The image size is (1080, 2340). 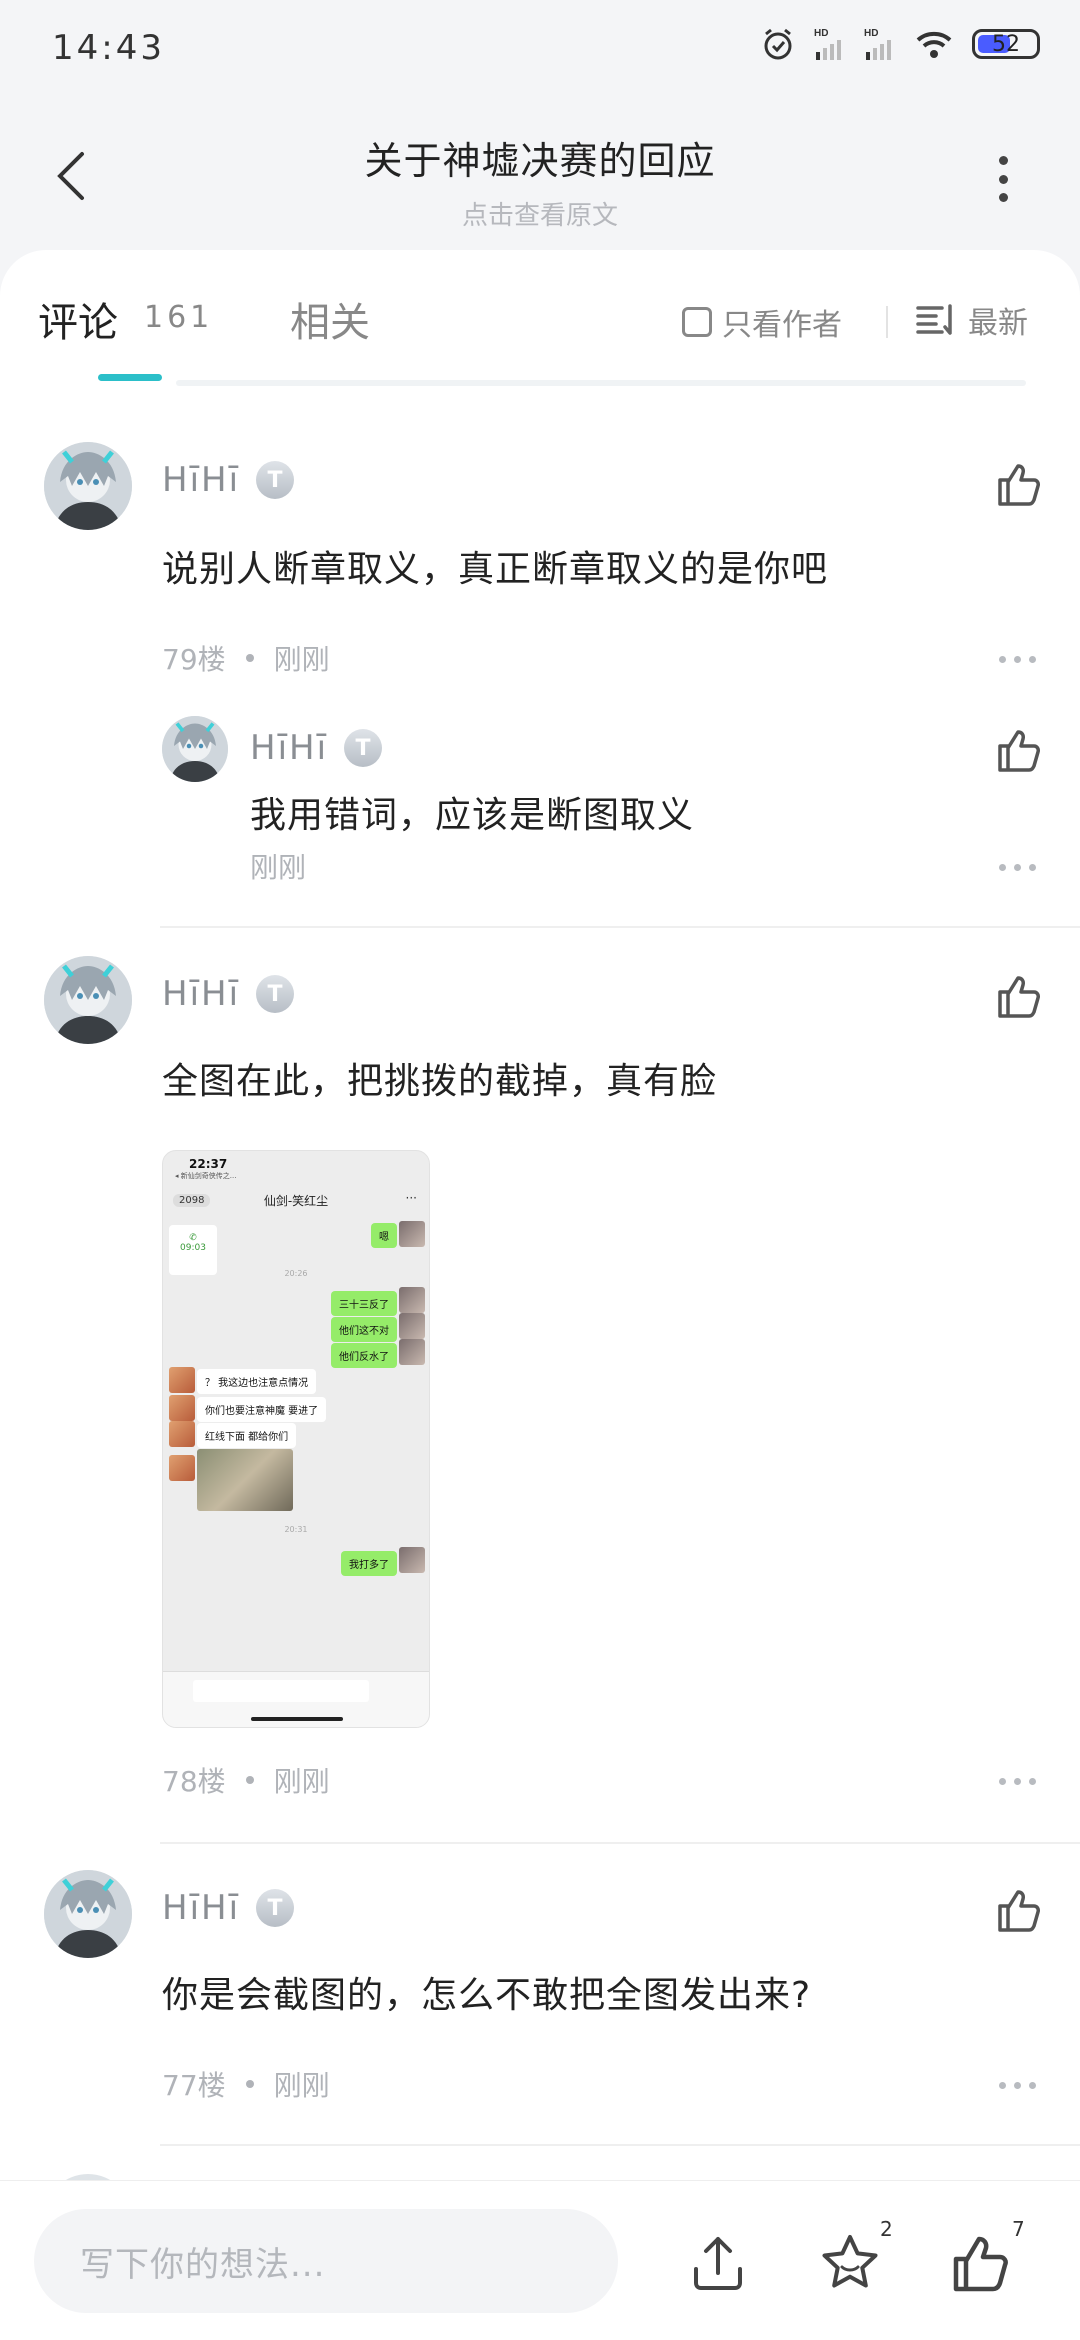 I want to click on favorite-count: 2, so click(x=886, y=2229).